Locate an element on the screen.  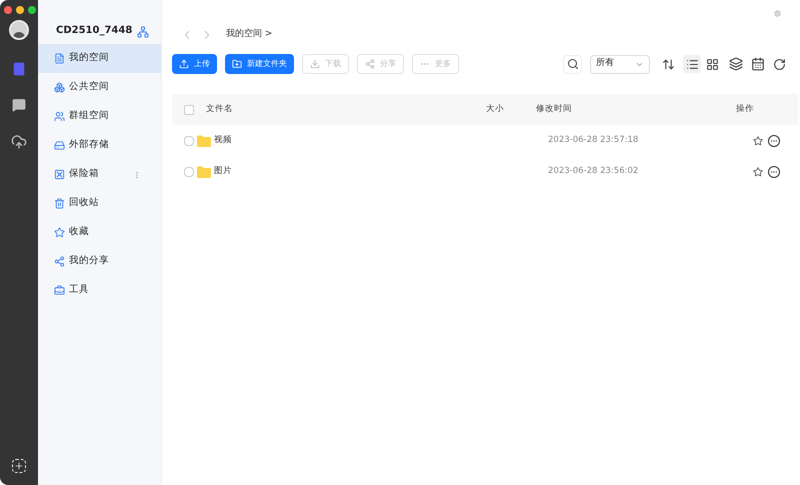
users-icon is located at coordinates (59, 116).